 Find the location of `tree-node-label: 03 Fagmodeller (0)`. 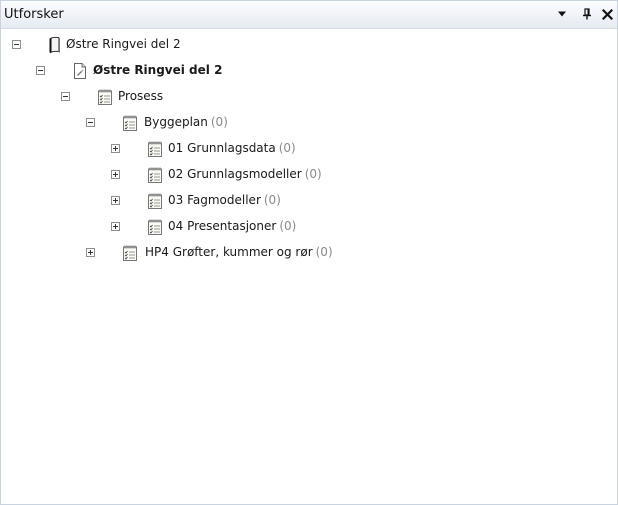

tree-node-label: 03 Fagmodeller (0) is located at coordinates (224, 200).